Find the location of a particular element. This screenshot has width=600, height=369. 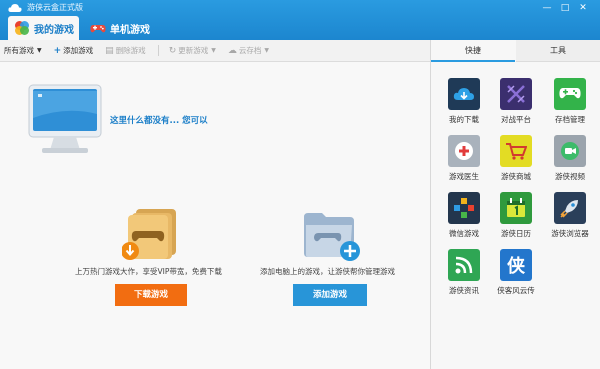

close-button: ✕ is located at coordinates (583, 8).